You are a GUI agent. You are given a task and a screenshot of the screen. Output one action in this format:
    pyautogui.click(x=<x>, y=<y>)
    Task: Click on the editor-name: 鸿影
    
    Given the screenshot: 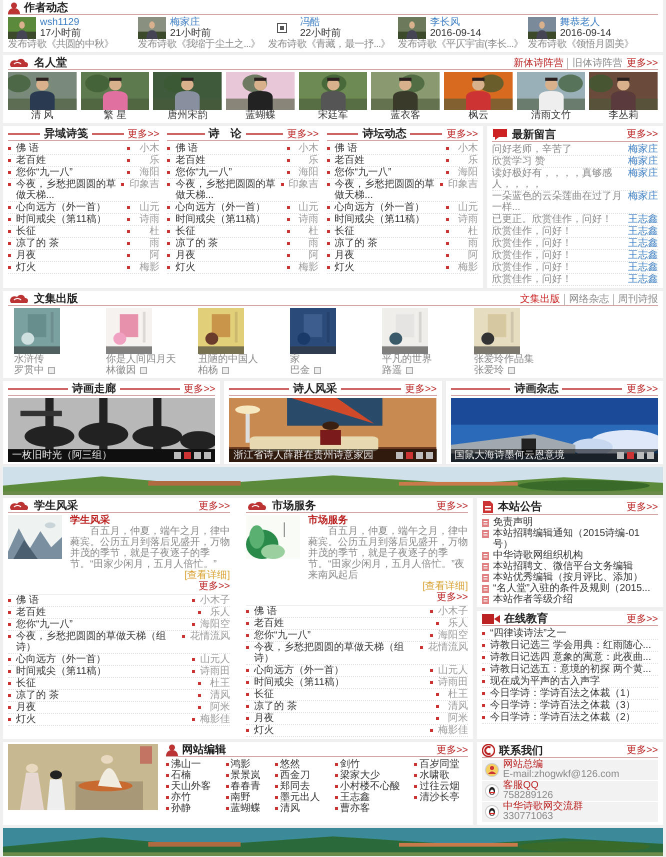 What is the action you would take?
    pyautogui.click(x=240, y=764)
    